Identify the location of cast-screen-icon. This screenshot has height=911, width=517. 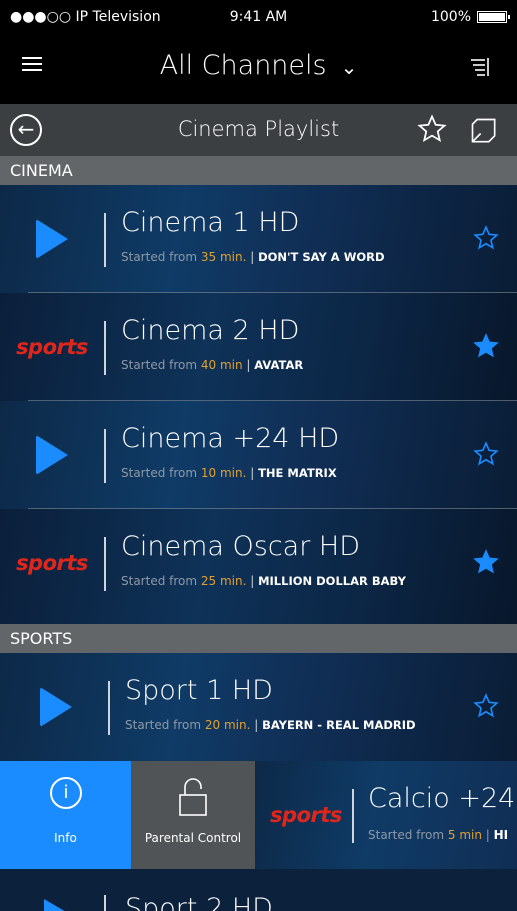
(483, 130).